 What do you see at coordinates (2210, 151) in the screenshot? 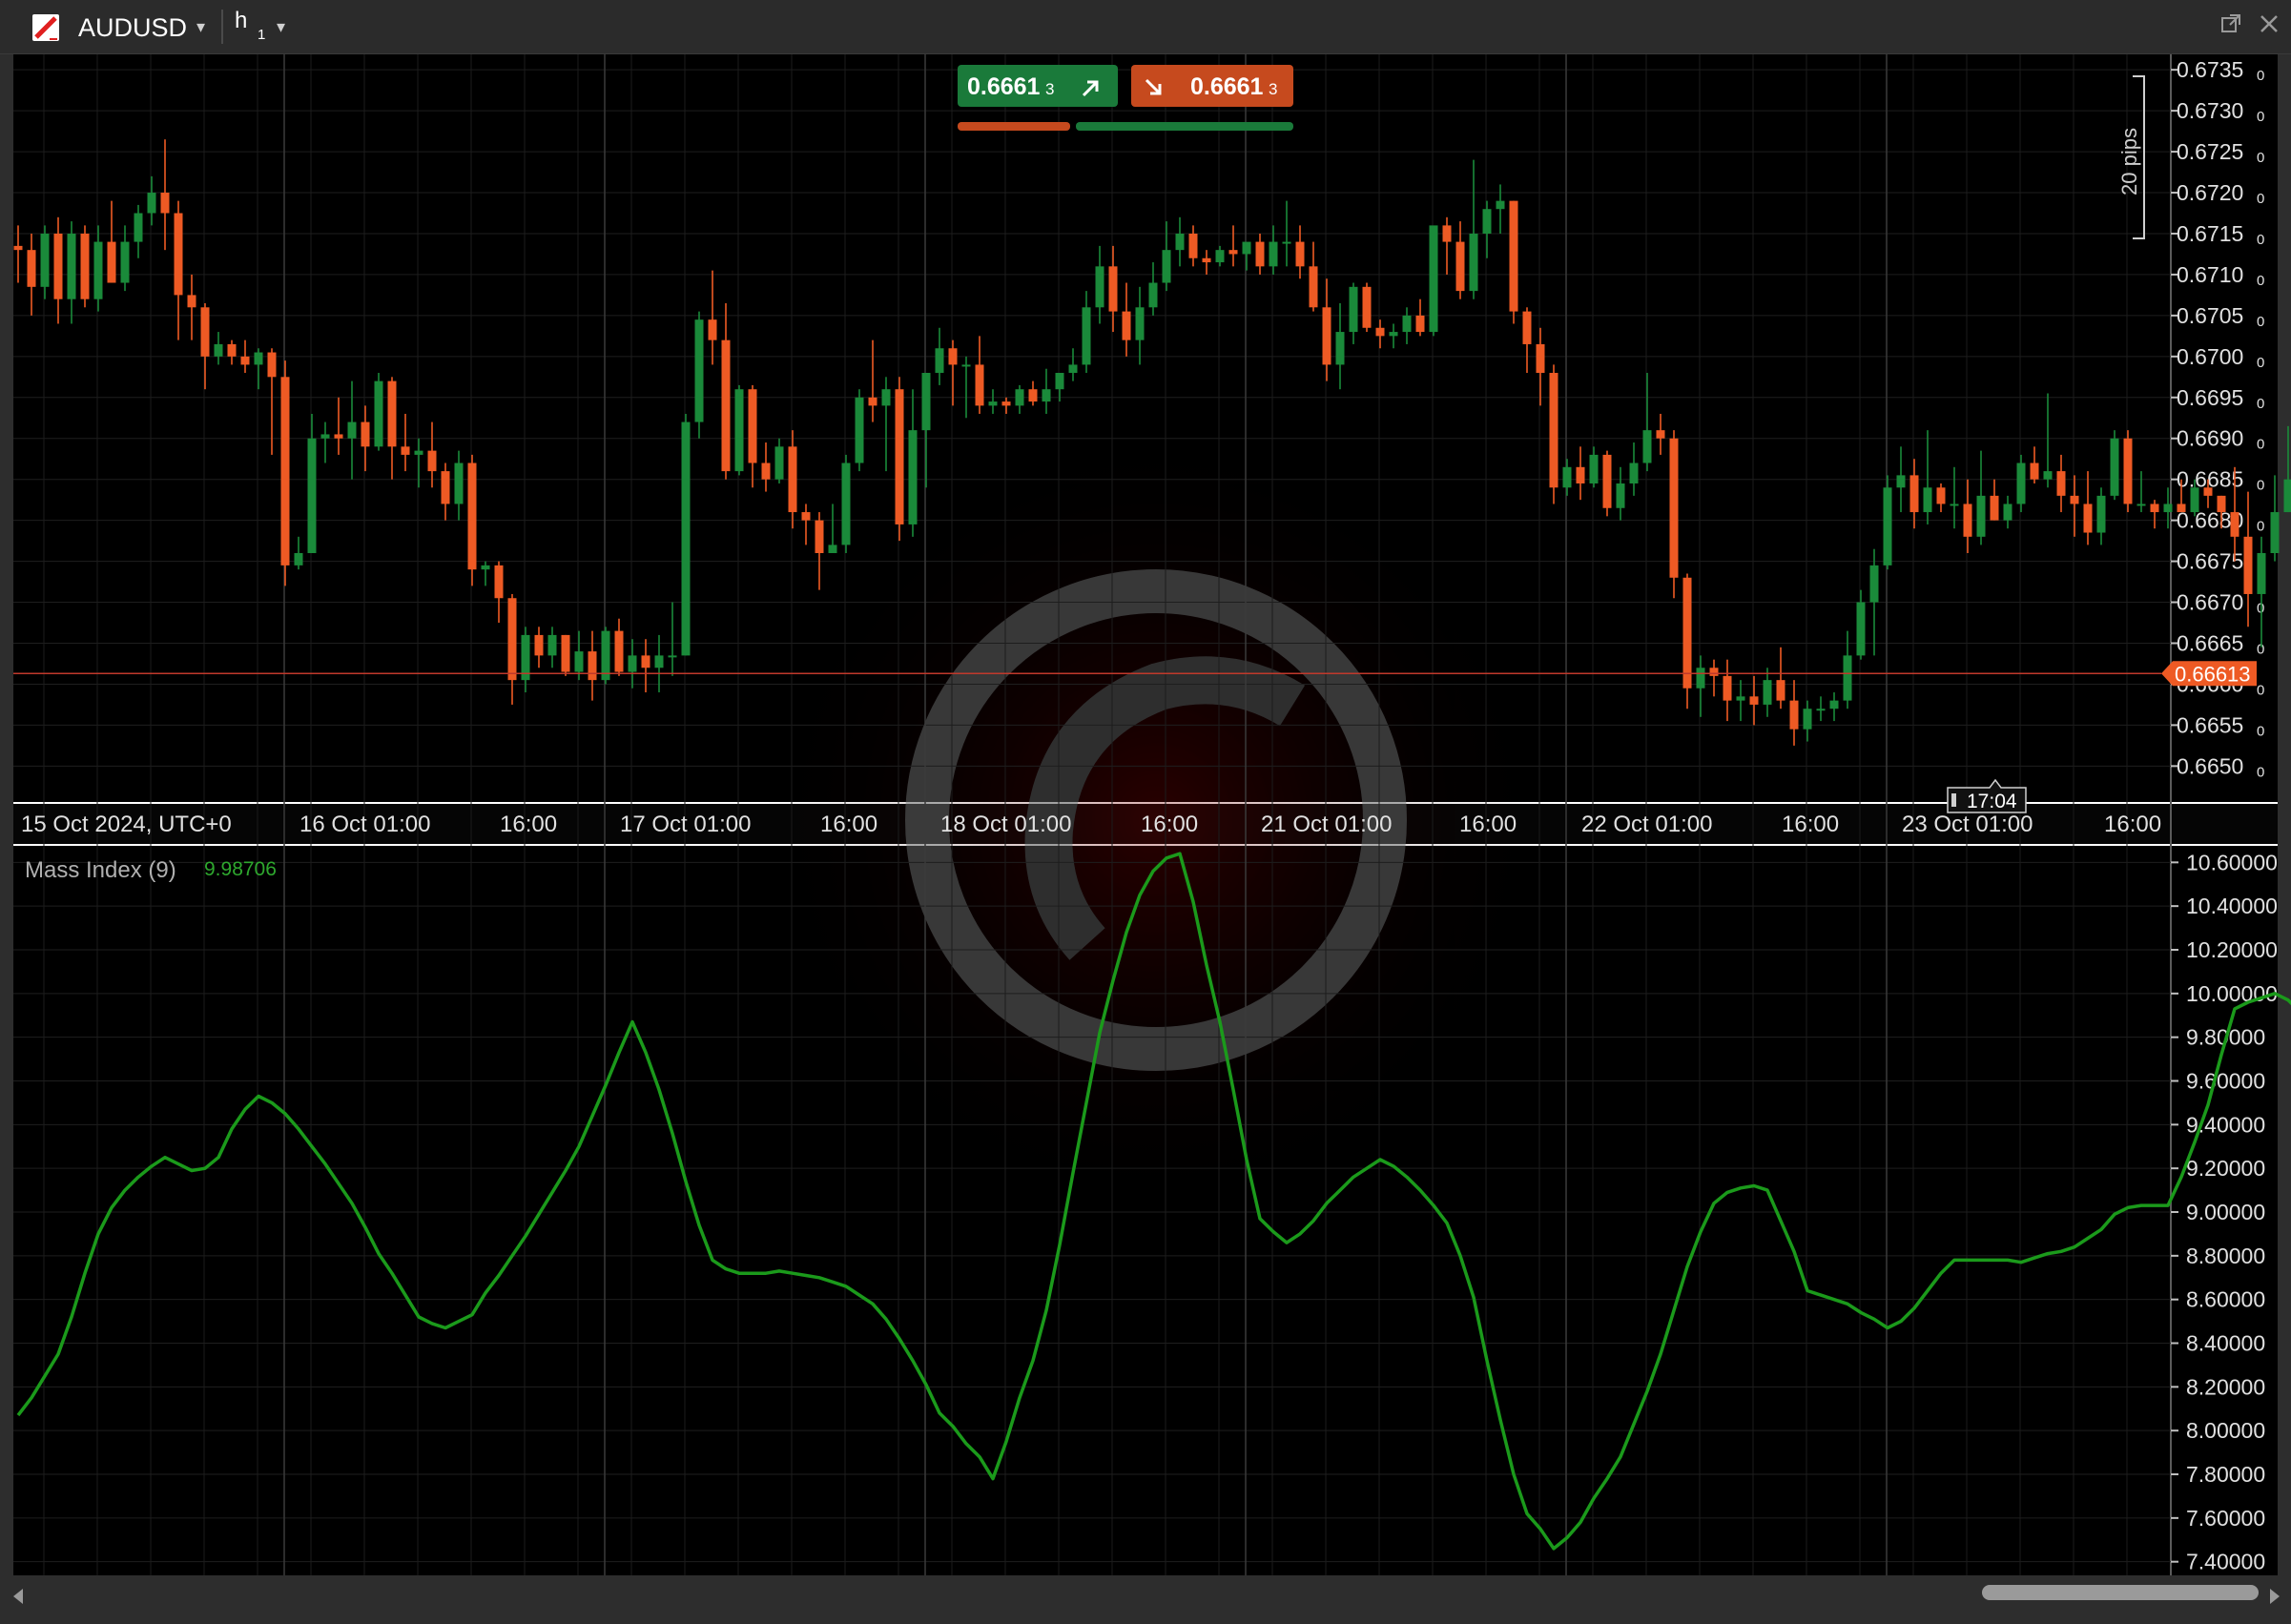
I see `price-tick-label: 0.6725` at bounding box center [2210, 151].